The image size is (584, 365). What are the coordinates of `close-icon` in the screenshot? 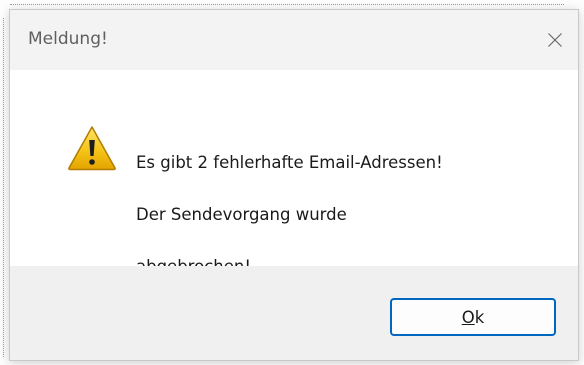 It's located at (555, 40).